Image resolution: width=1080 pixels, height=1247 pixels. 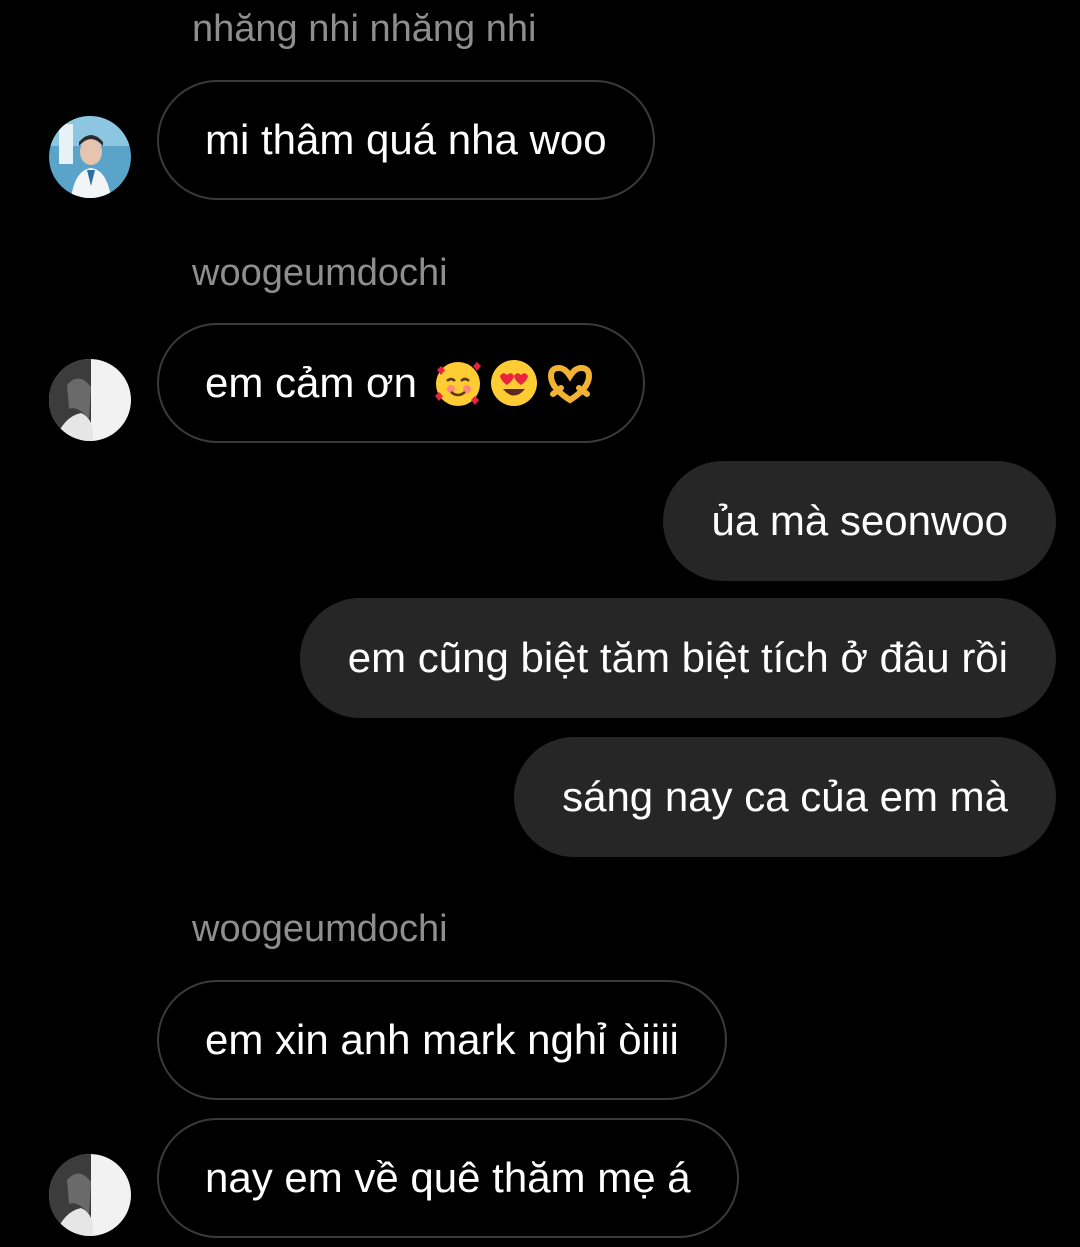 I want to click on message-bubble: sáng nay ca của em mà, so click(x=785, y=797).